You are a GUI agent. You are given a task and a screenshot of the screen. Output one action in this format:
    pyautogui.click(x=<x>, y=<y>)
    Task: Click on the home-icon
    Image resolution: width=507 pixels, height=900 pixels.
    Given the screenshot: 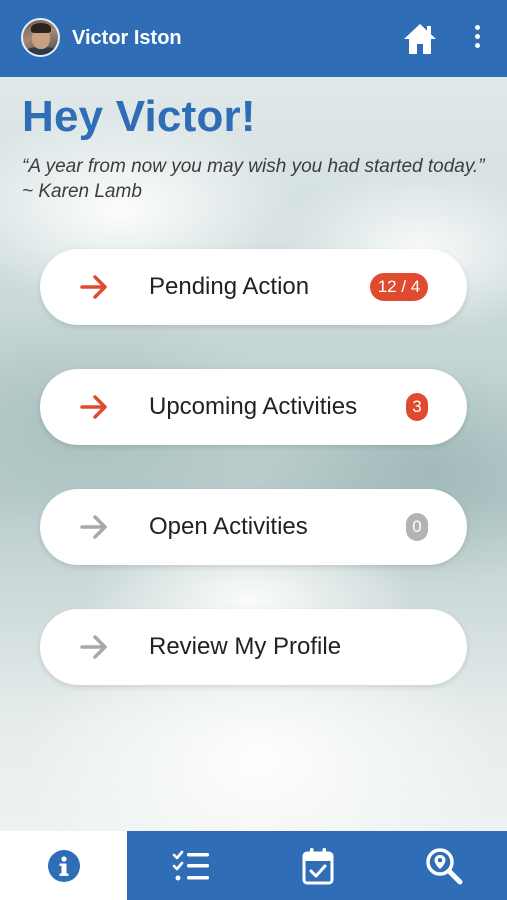 What is the action you would take?
    pyautogui.click(x=420, y=39)
    